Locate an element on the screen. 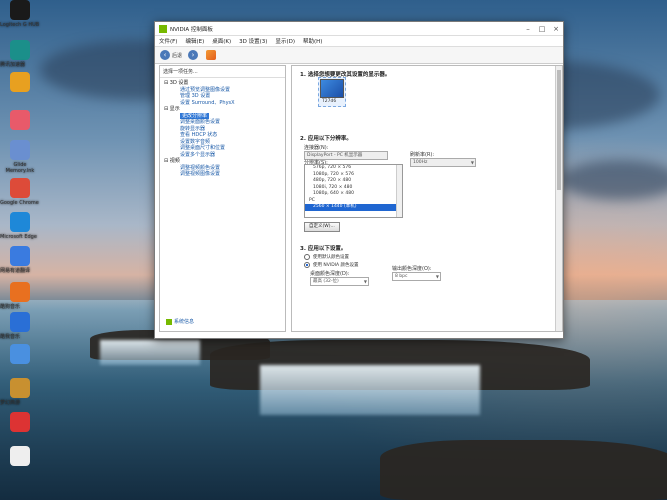  tree-item-label: 调整桌面尺寸和位置 is located at coordinates (203, 148).